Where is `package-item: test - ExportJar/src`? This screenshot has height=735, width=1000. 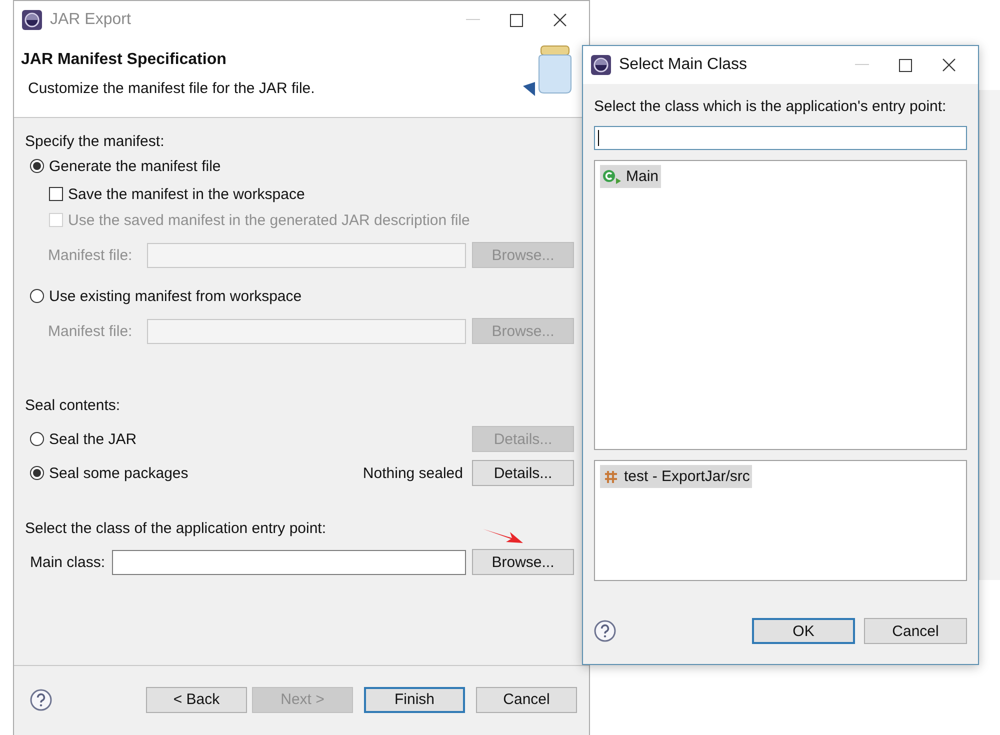 package-item: test - ExportJar/src is located at coordinates (676, 476).